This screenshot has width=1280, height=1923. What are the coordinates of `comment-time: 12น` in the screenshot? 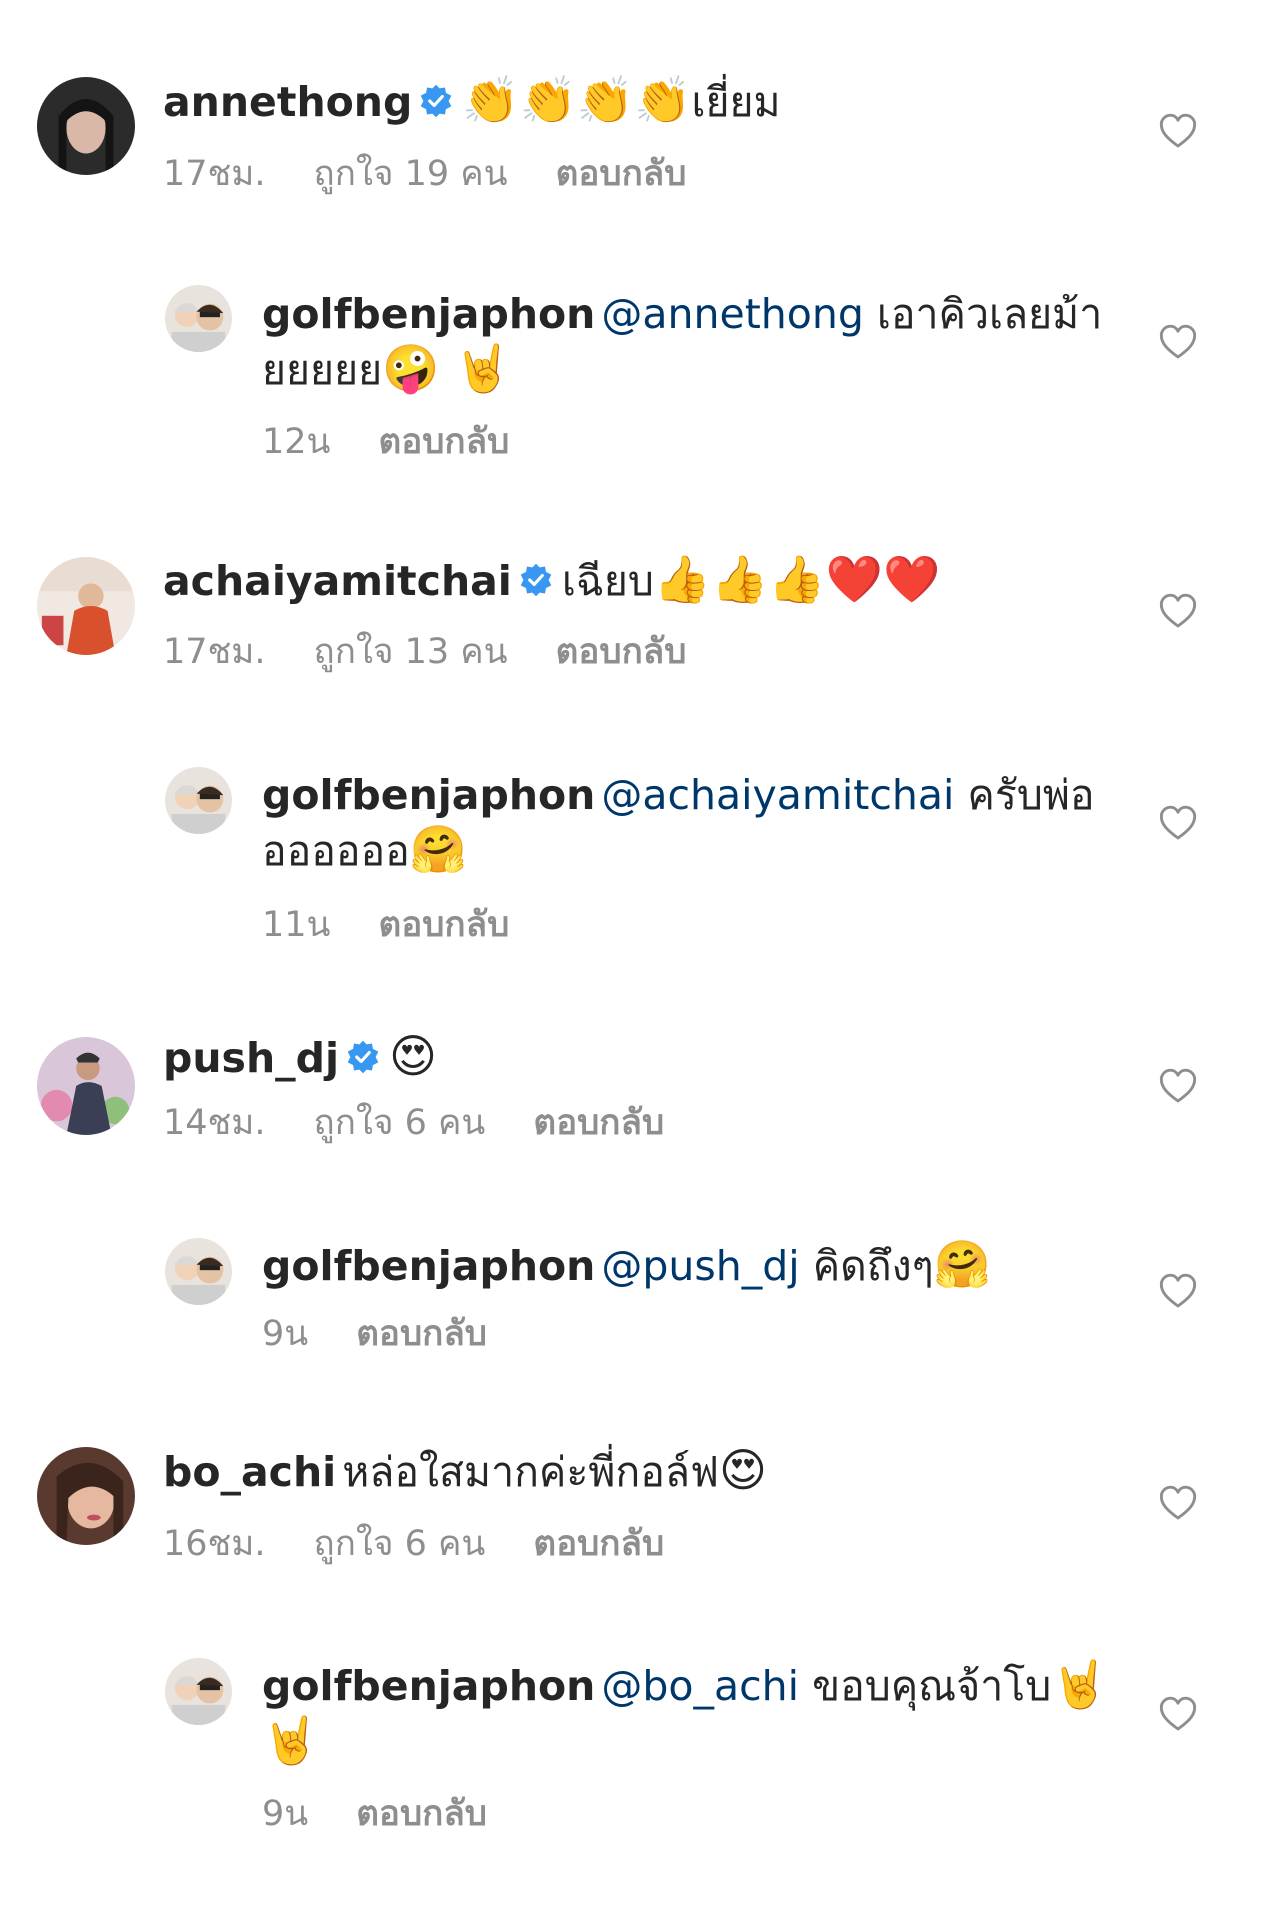 It's located at (296, 442).